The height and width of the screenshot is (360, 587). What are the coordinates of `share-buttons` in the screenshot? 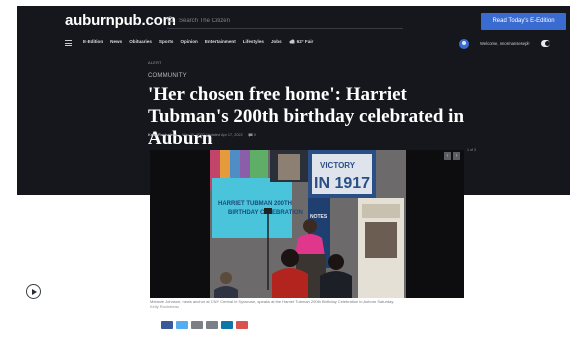 It's located at (204, 325).